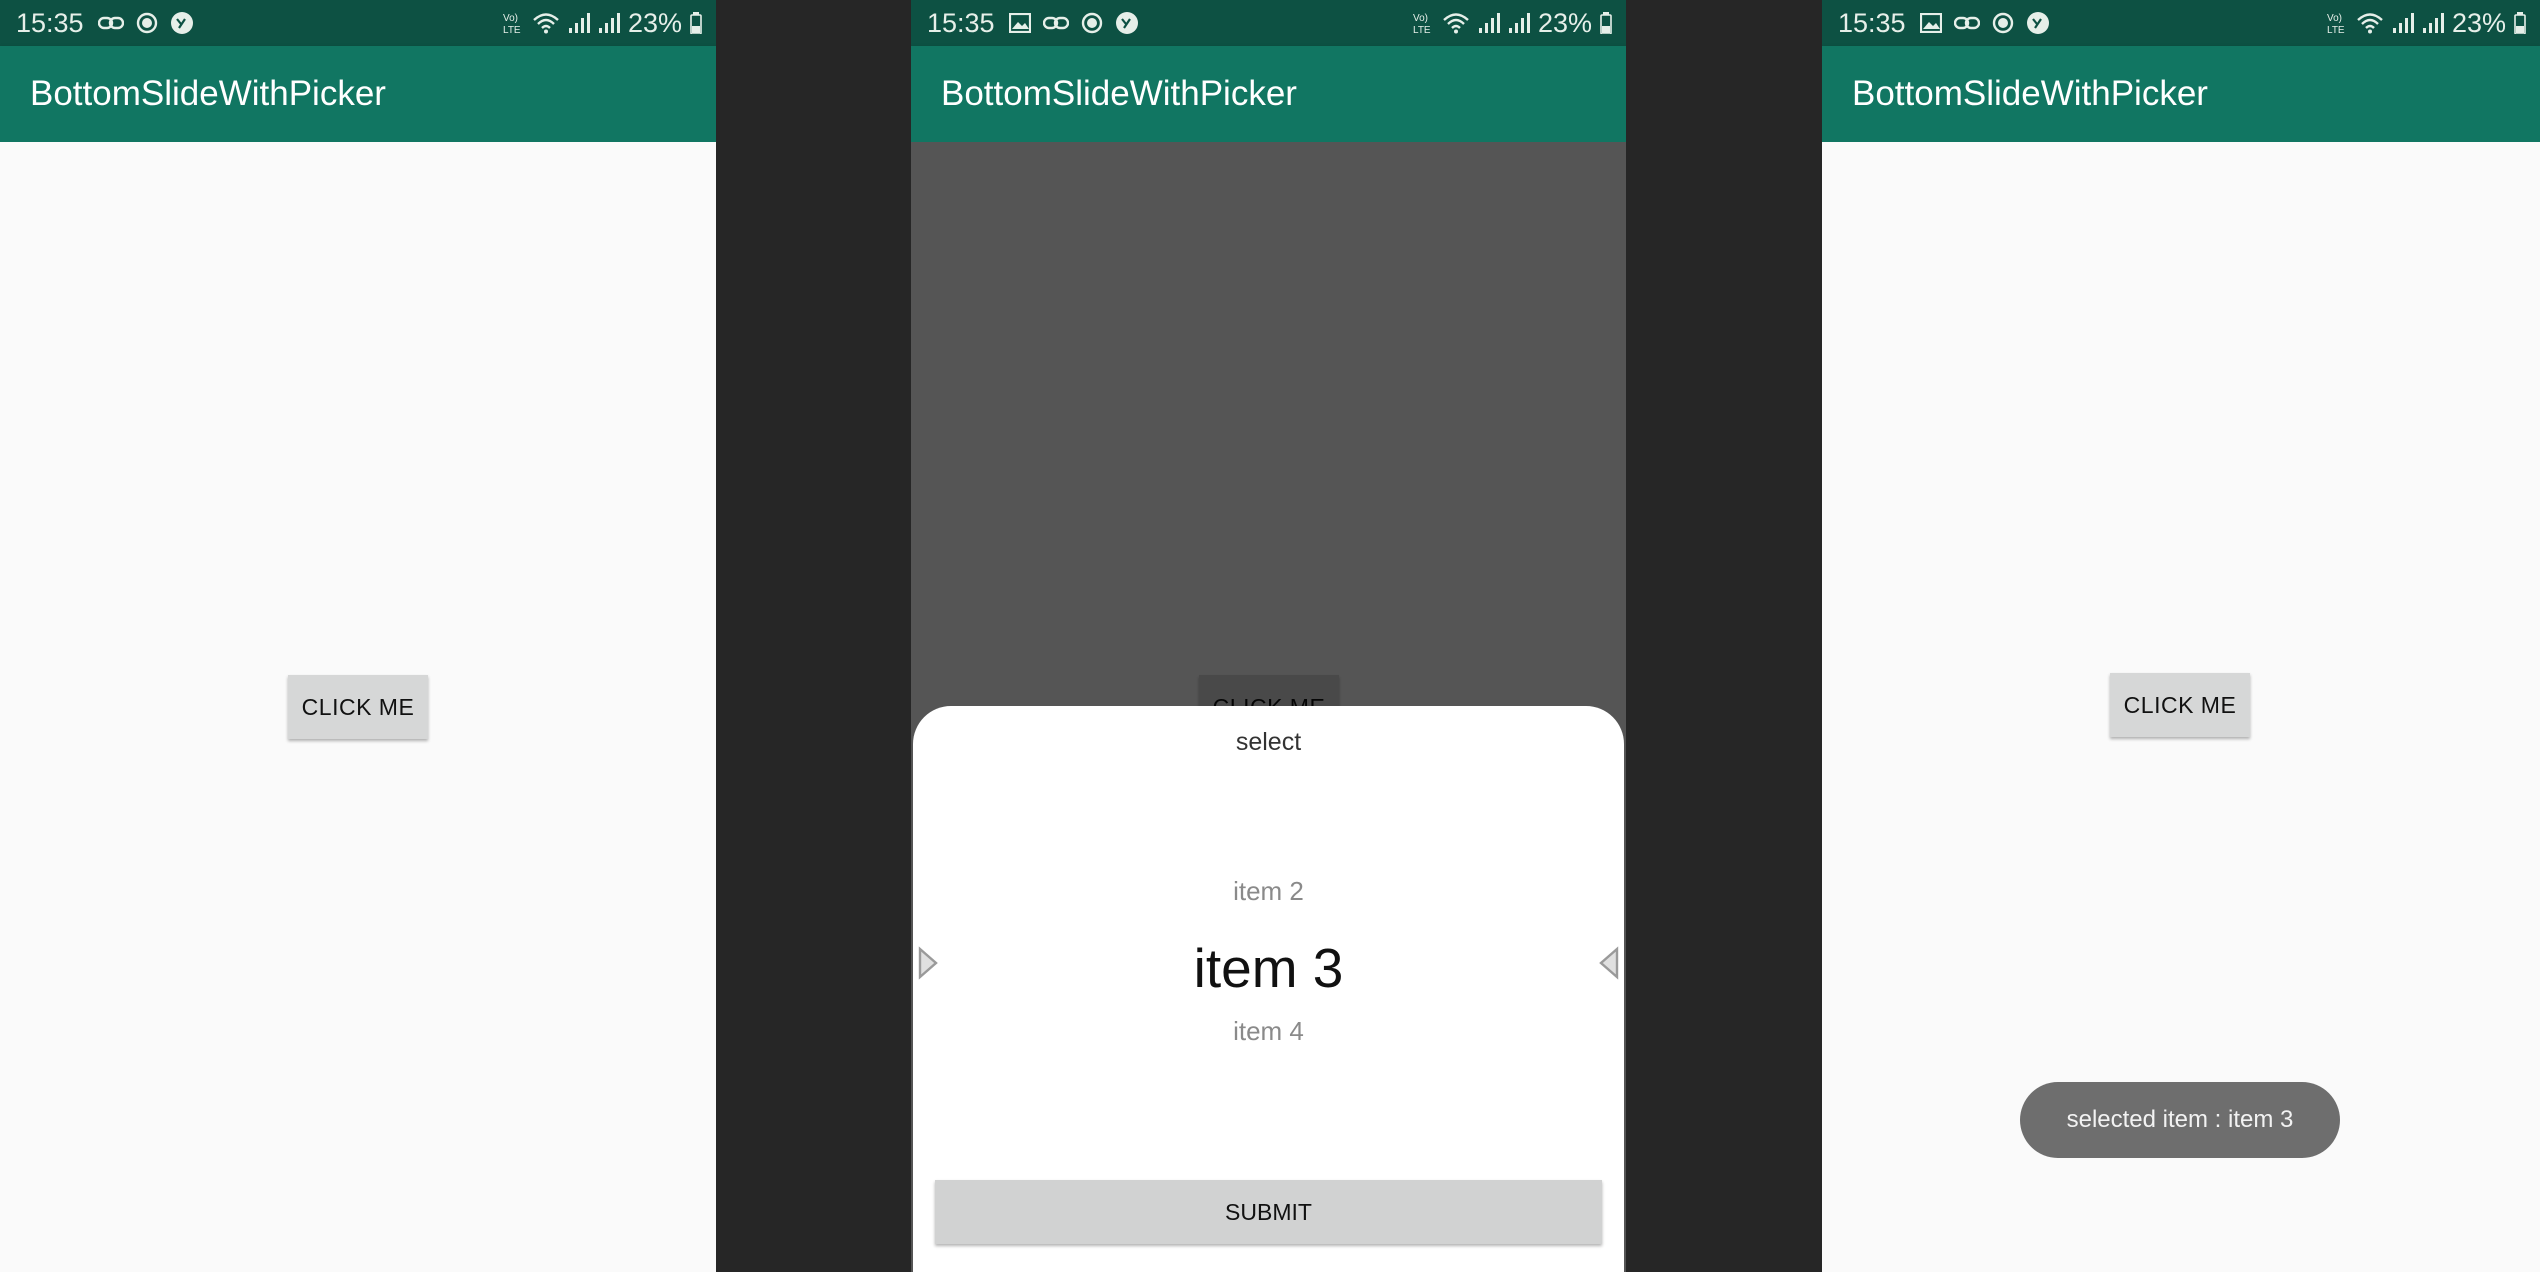  I want to click on sheet-title: select, so click(1268, 742).